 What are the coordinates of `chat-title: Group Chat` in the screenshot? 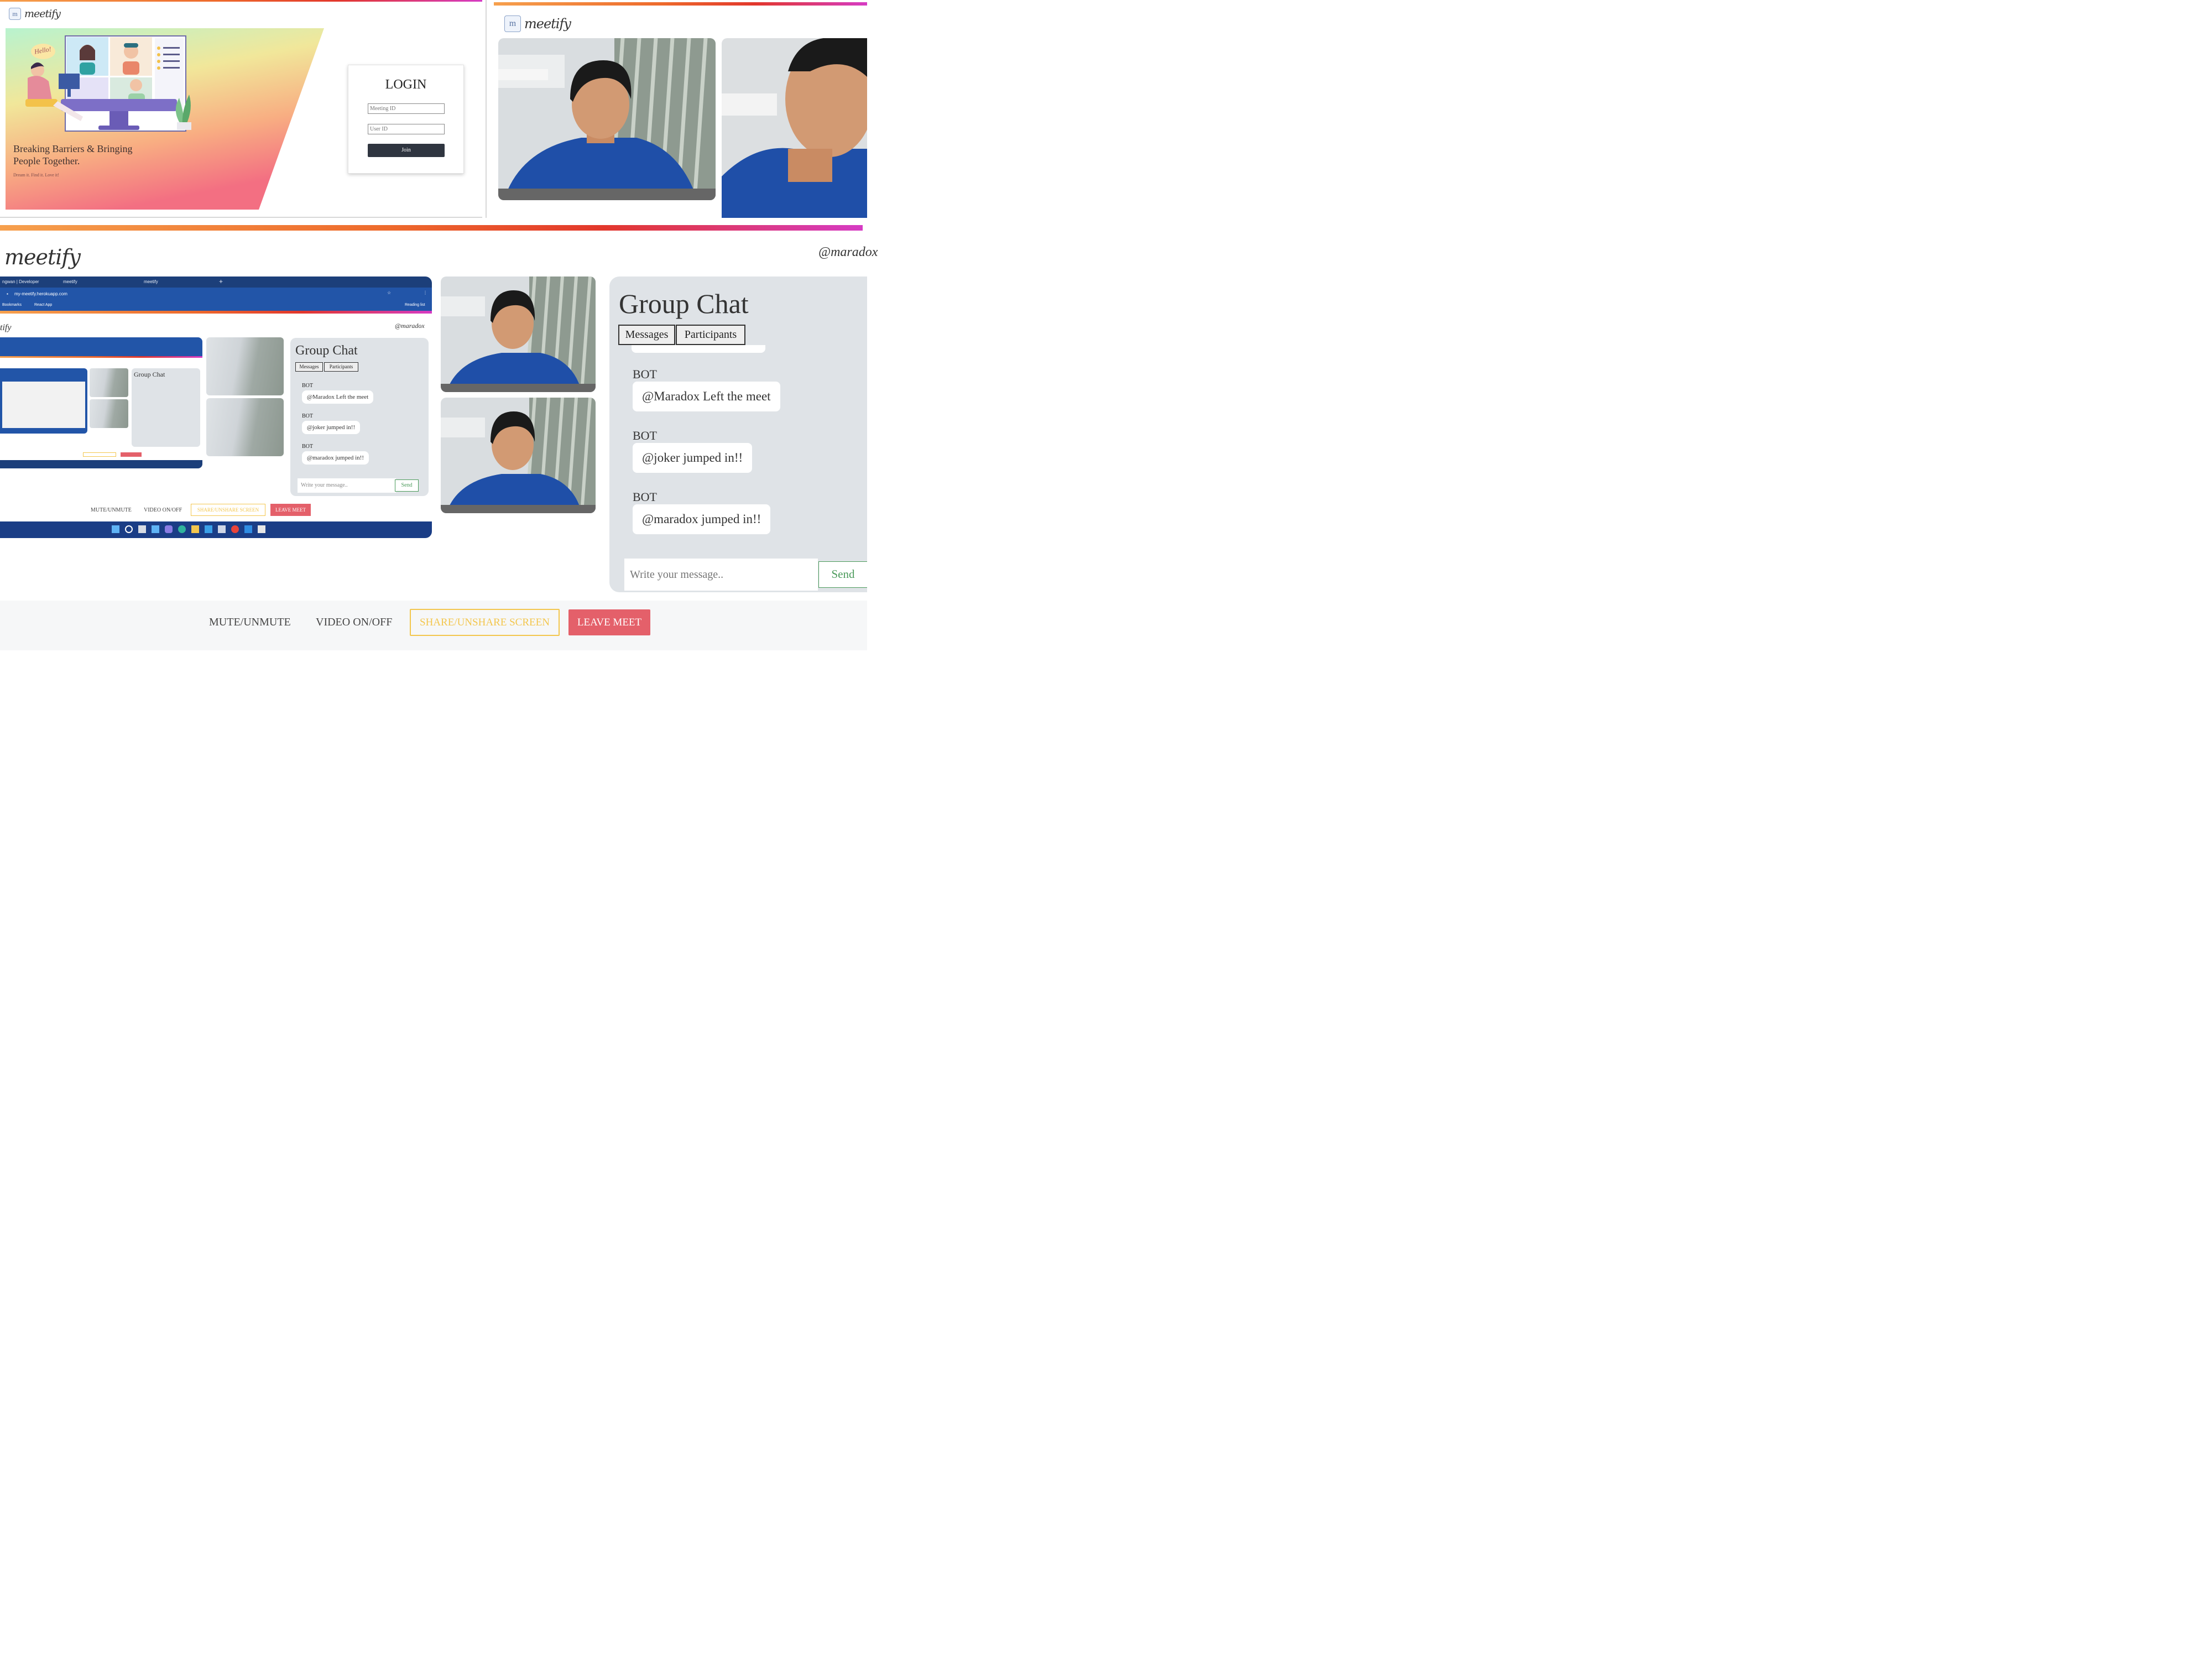 It's located at (684, 303).